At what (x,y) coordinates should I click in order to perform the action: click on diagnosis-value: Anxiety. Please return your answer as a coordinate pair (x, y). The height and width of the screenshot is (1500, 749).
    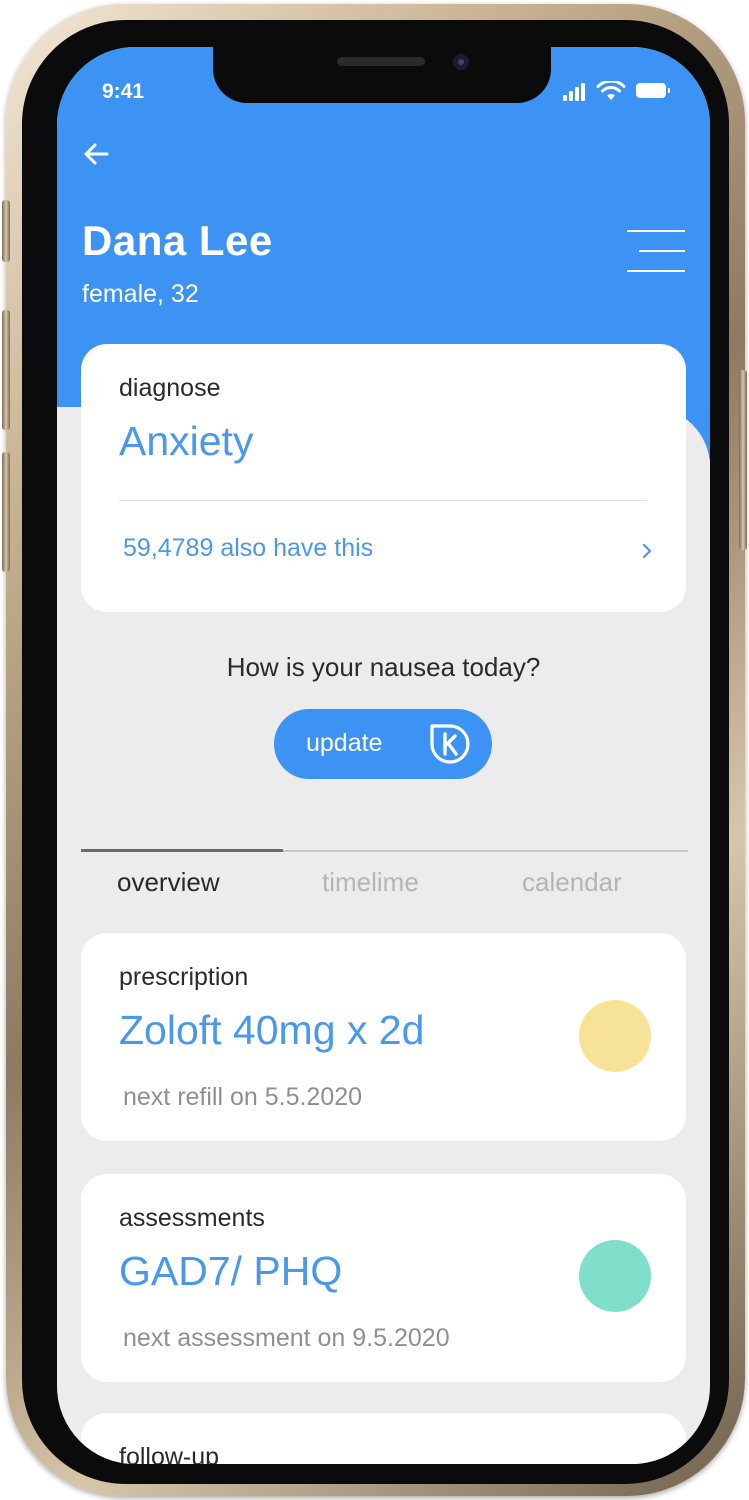
    Looking at the image, I should click on (186, 441).